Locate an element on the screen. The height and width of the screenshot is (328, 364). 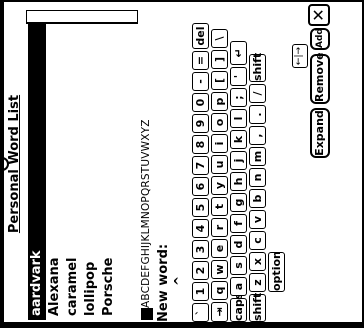
close-icon: ✕ is located at coordinates (319, 15).